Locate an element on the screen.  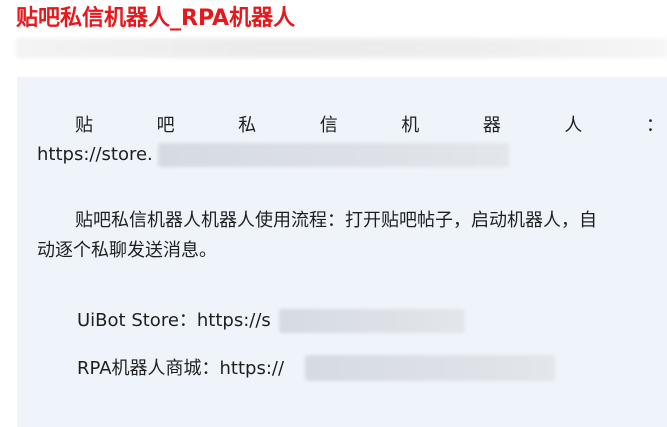
usage-line-1: 贴吧私信机器人机器人使用流程：打开贴吧帖子，启动机器人，自 is located at coordinates (336, 220).